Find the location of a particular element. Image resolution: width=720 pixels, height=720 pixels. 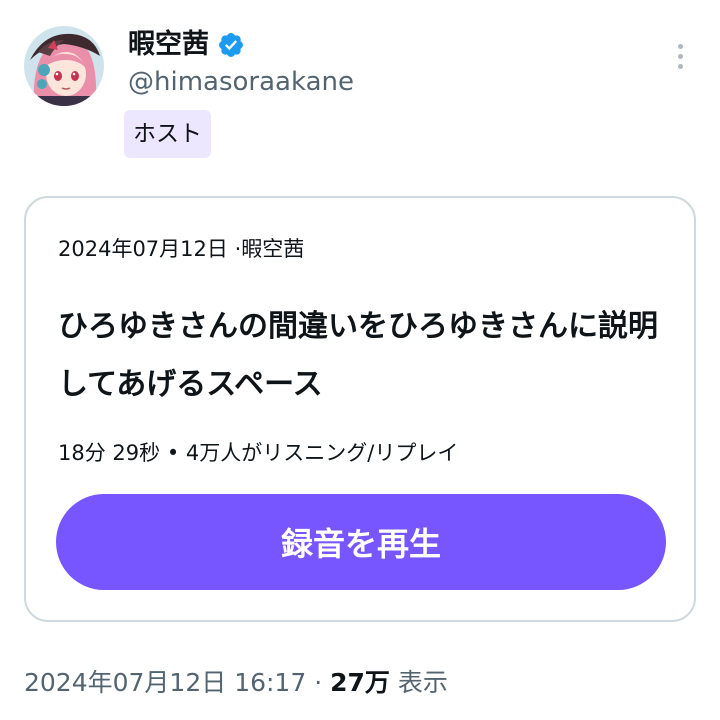

author-handle: @himasoraakane is located at coordinates (241, 82).